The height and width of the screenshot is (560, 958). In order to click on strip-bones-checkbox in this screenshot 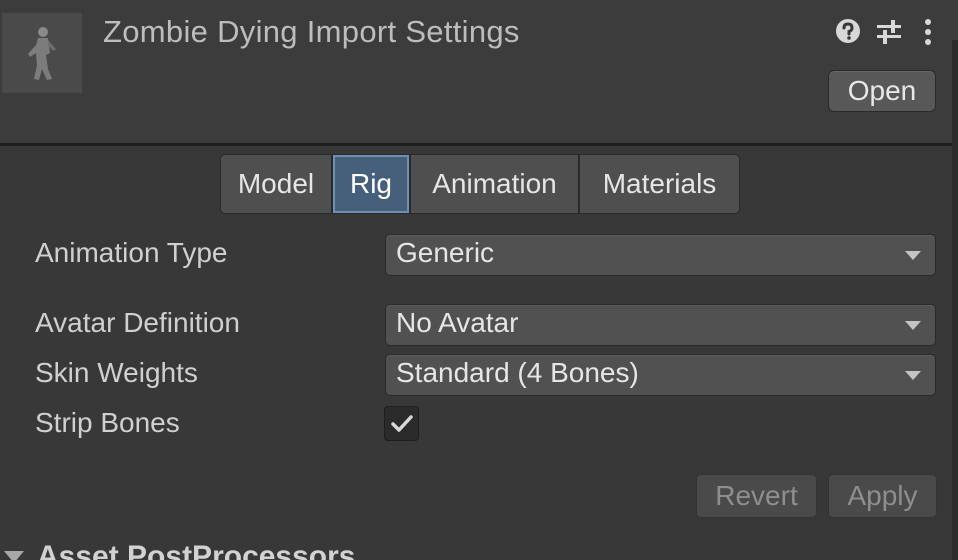, I will do `click(401, 423)`.